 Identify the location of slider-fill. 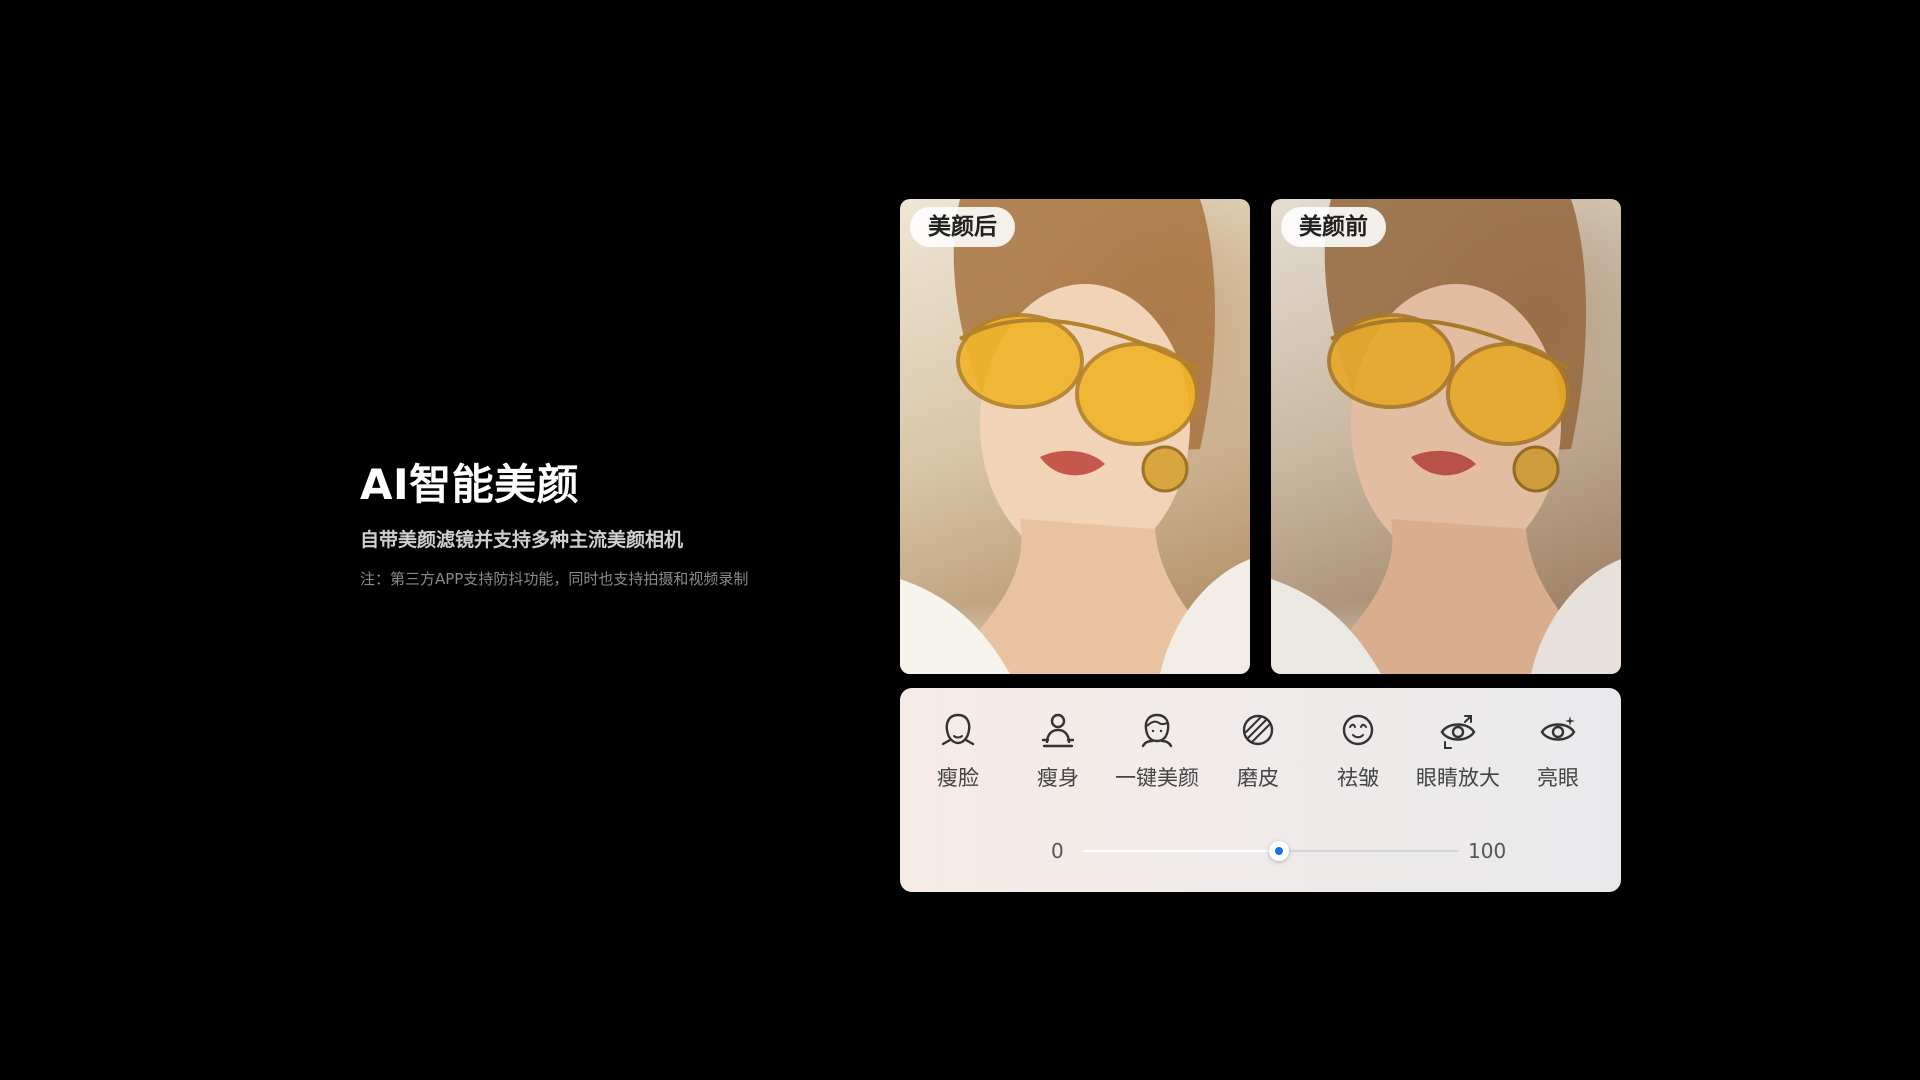
(1181, 851).